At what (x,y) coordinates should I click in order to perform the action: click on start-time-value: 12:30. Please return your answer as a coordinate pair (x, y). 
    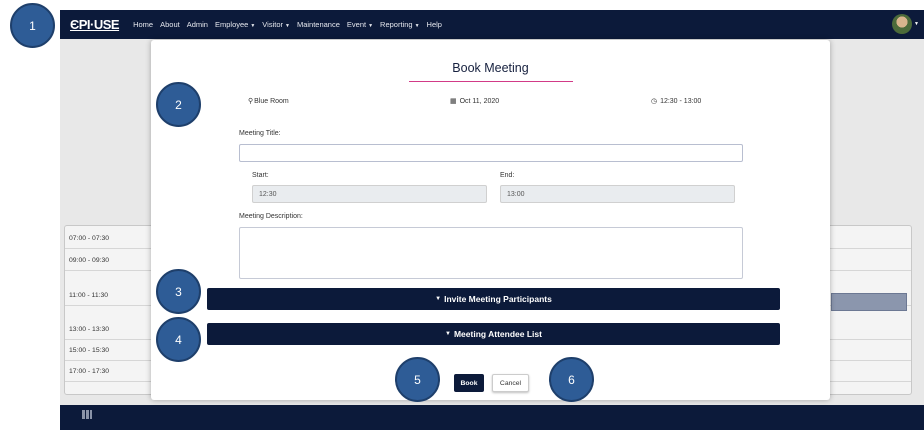
    Looking at the image, I should click on (268, 194).